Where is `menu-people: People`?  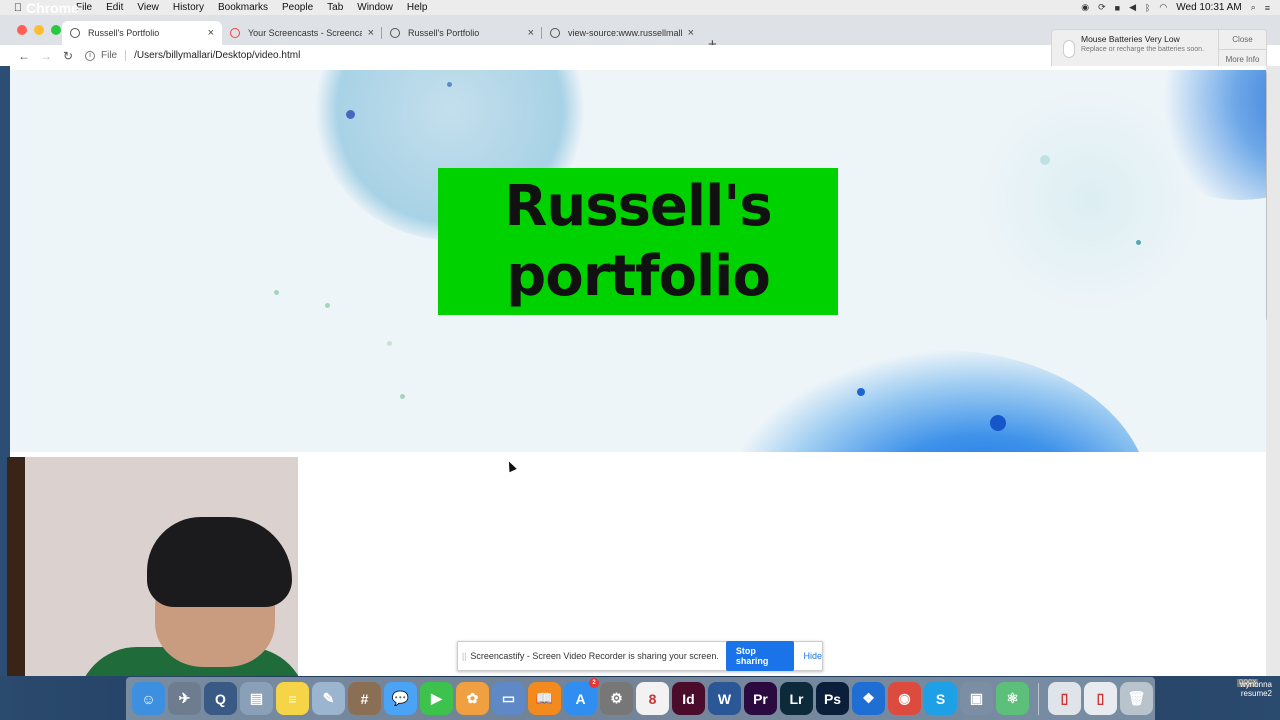
menu-people: People is located at coordinates (297, 7).